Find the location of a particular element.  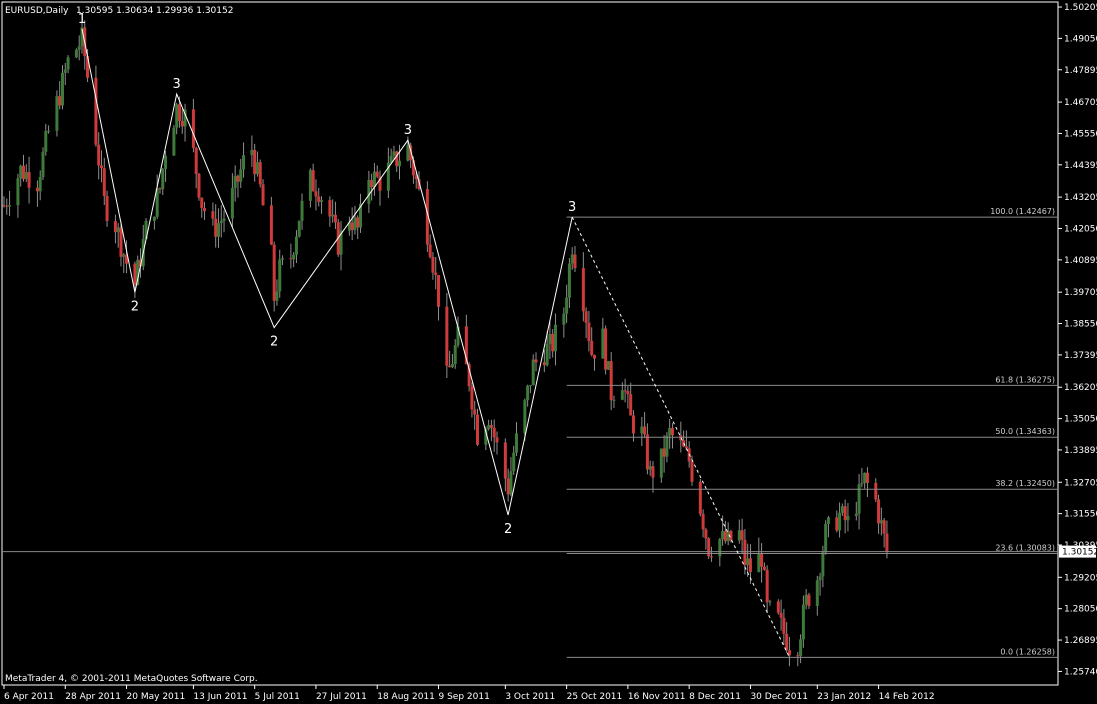

fib-level-label: 100.0 (1.42467) is located at coordinates (1022, 211).